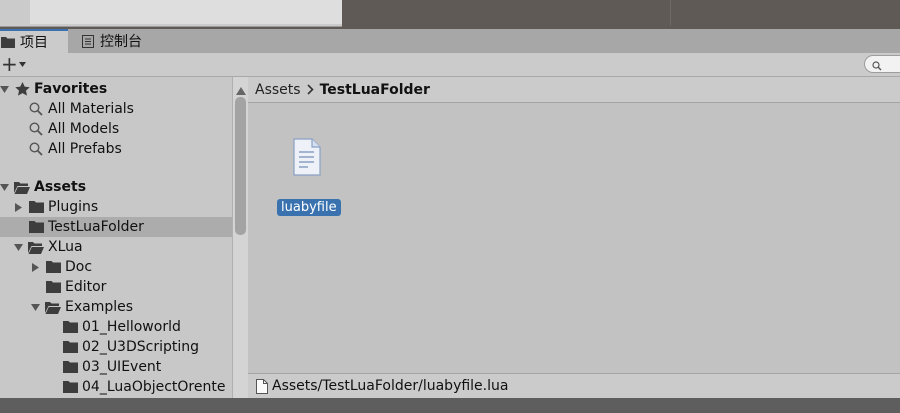  I want to click on top-left-panel-inner, so click(186, 12).